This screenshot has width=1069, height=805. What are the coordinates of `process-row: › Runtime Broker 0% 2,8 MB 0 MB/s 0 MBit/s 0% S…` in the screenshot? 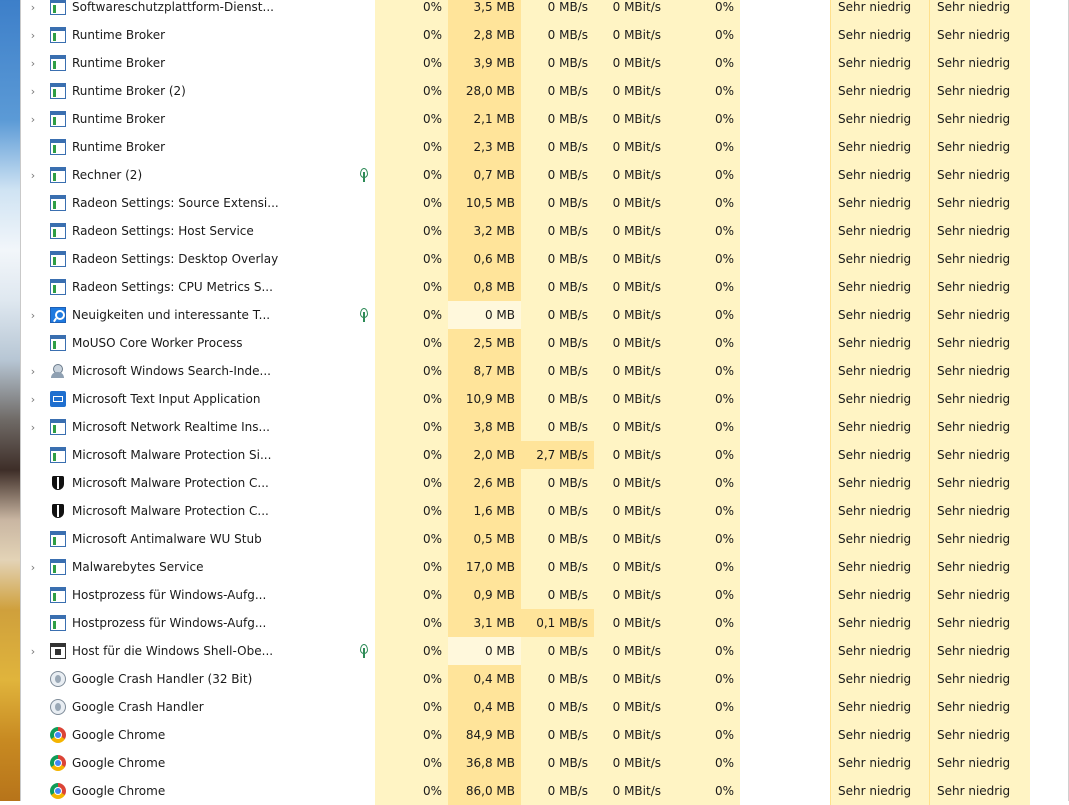 It's located at (545, 35).